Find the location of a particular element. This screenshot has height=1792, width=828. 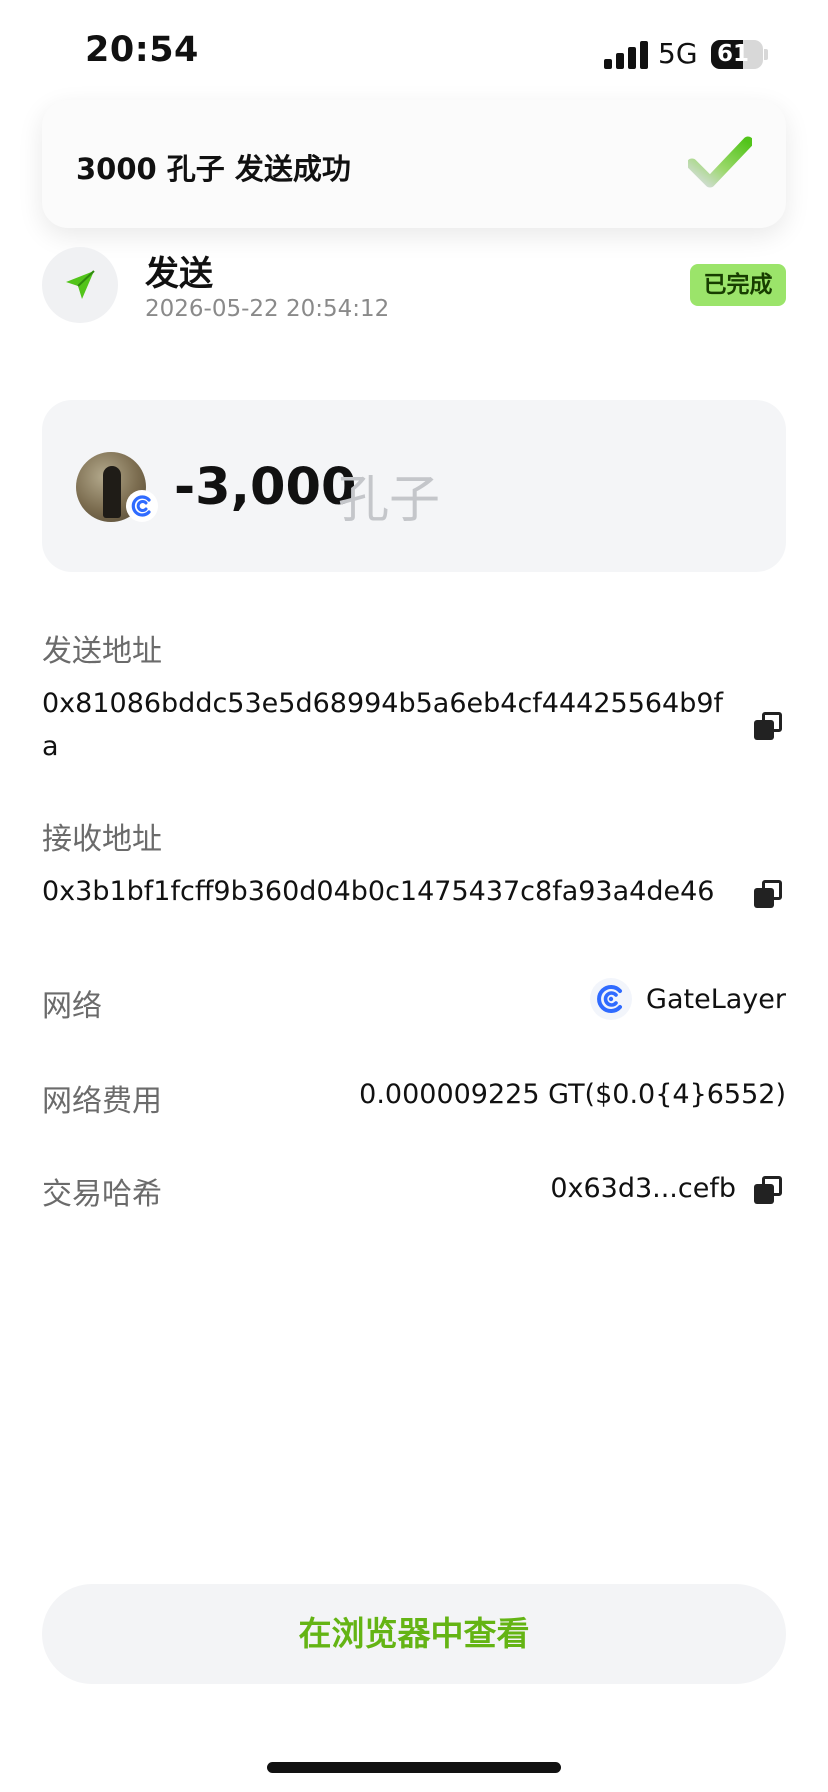

network-fee-label: 网络费用 is located at coordinates (102, 1101).